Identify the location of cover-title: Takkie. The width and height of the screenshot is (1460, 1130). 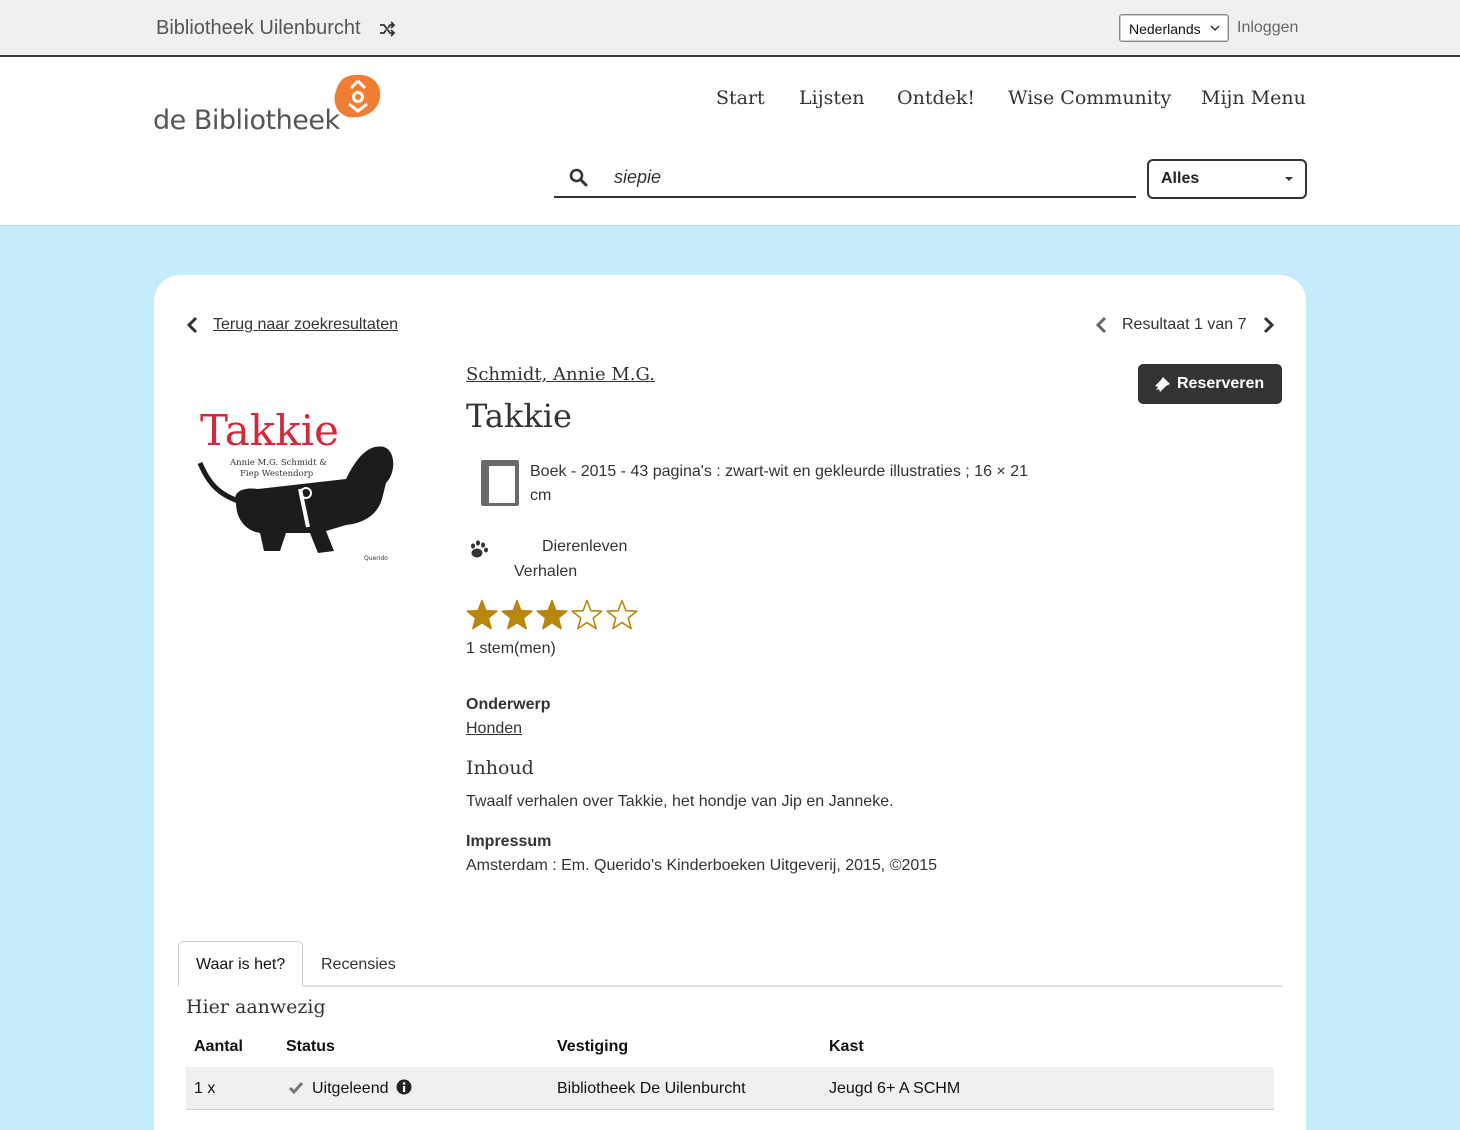
(269, 430).